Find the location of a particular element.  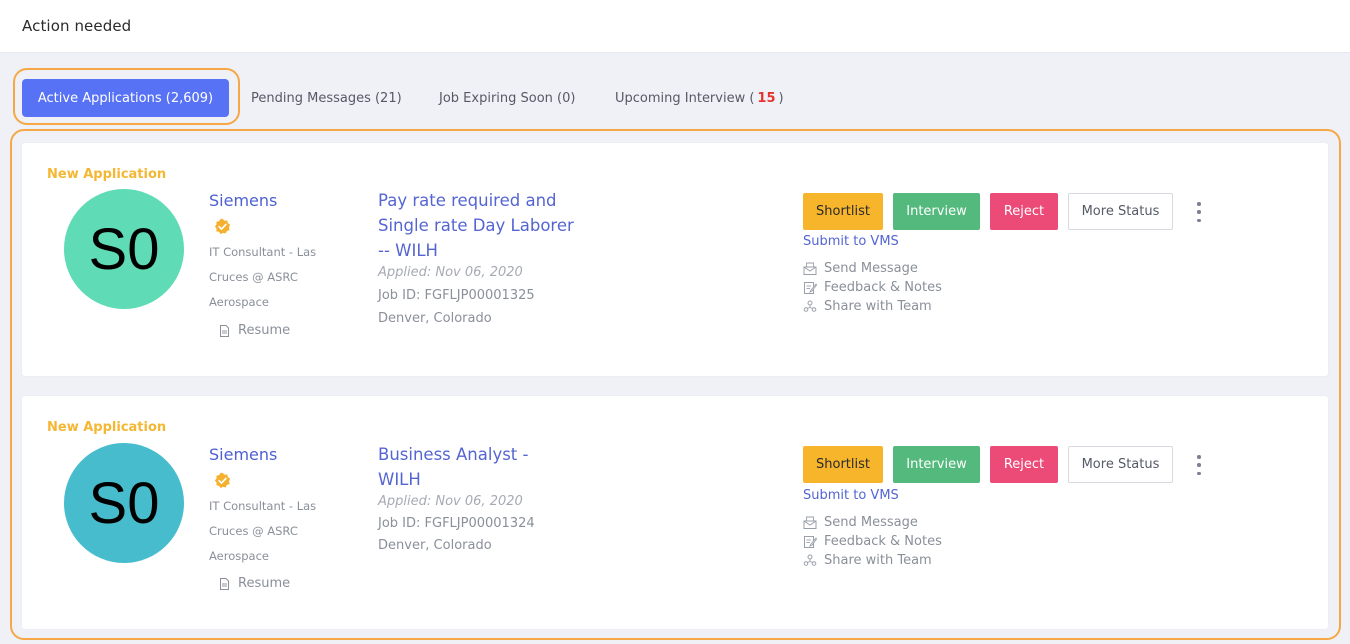

tab-job-expiring-soon: Job Expiring Soon (0) is located at coordinates (507, 98).